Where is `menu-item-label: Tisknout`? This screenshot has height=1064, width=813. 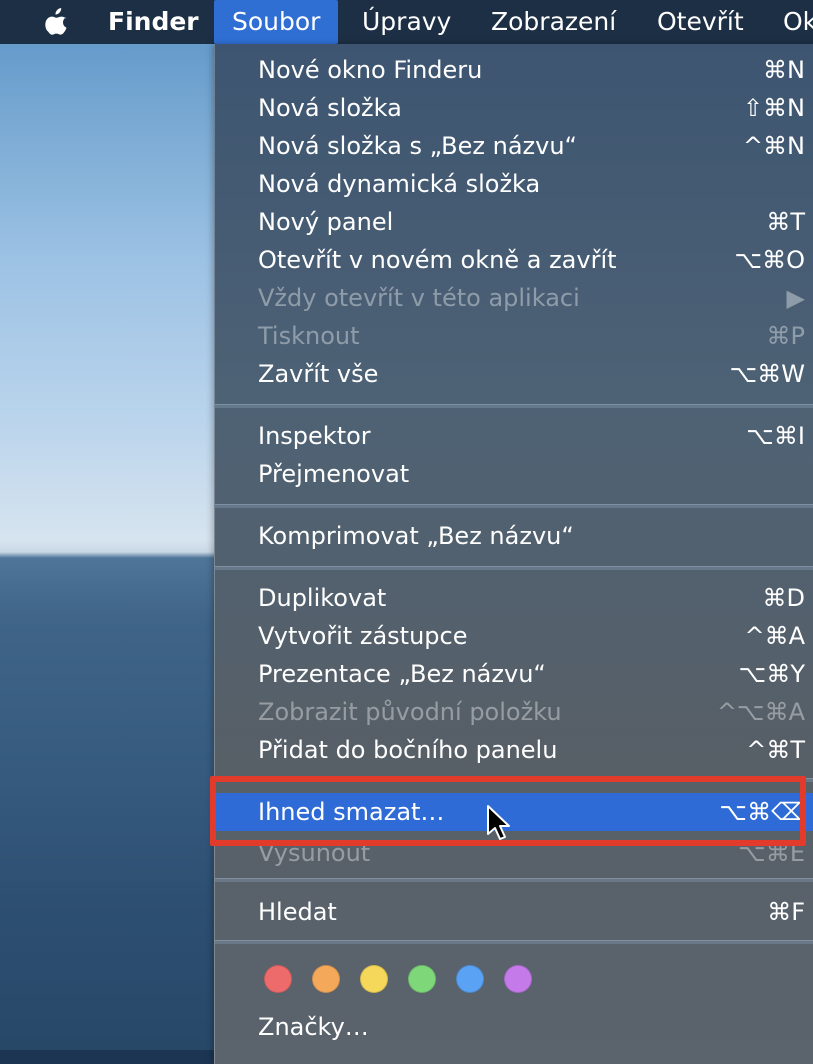 menu-item-label: Tisknout is located at coordinates (309, 336).